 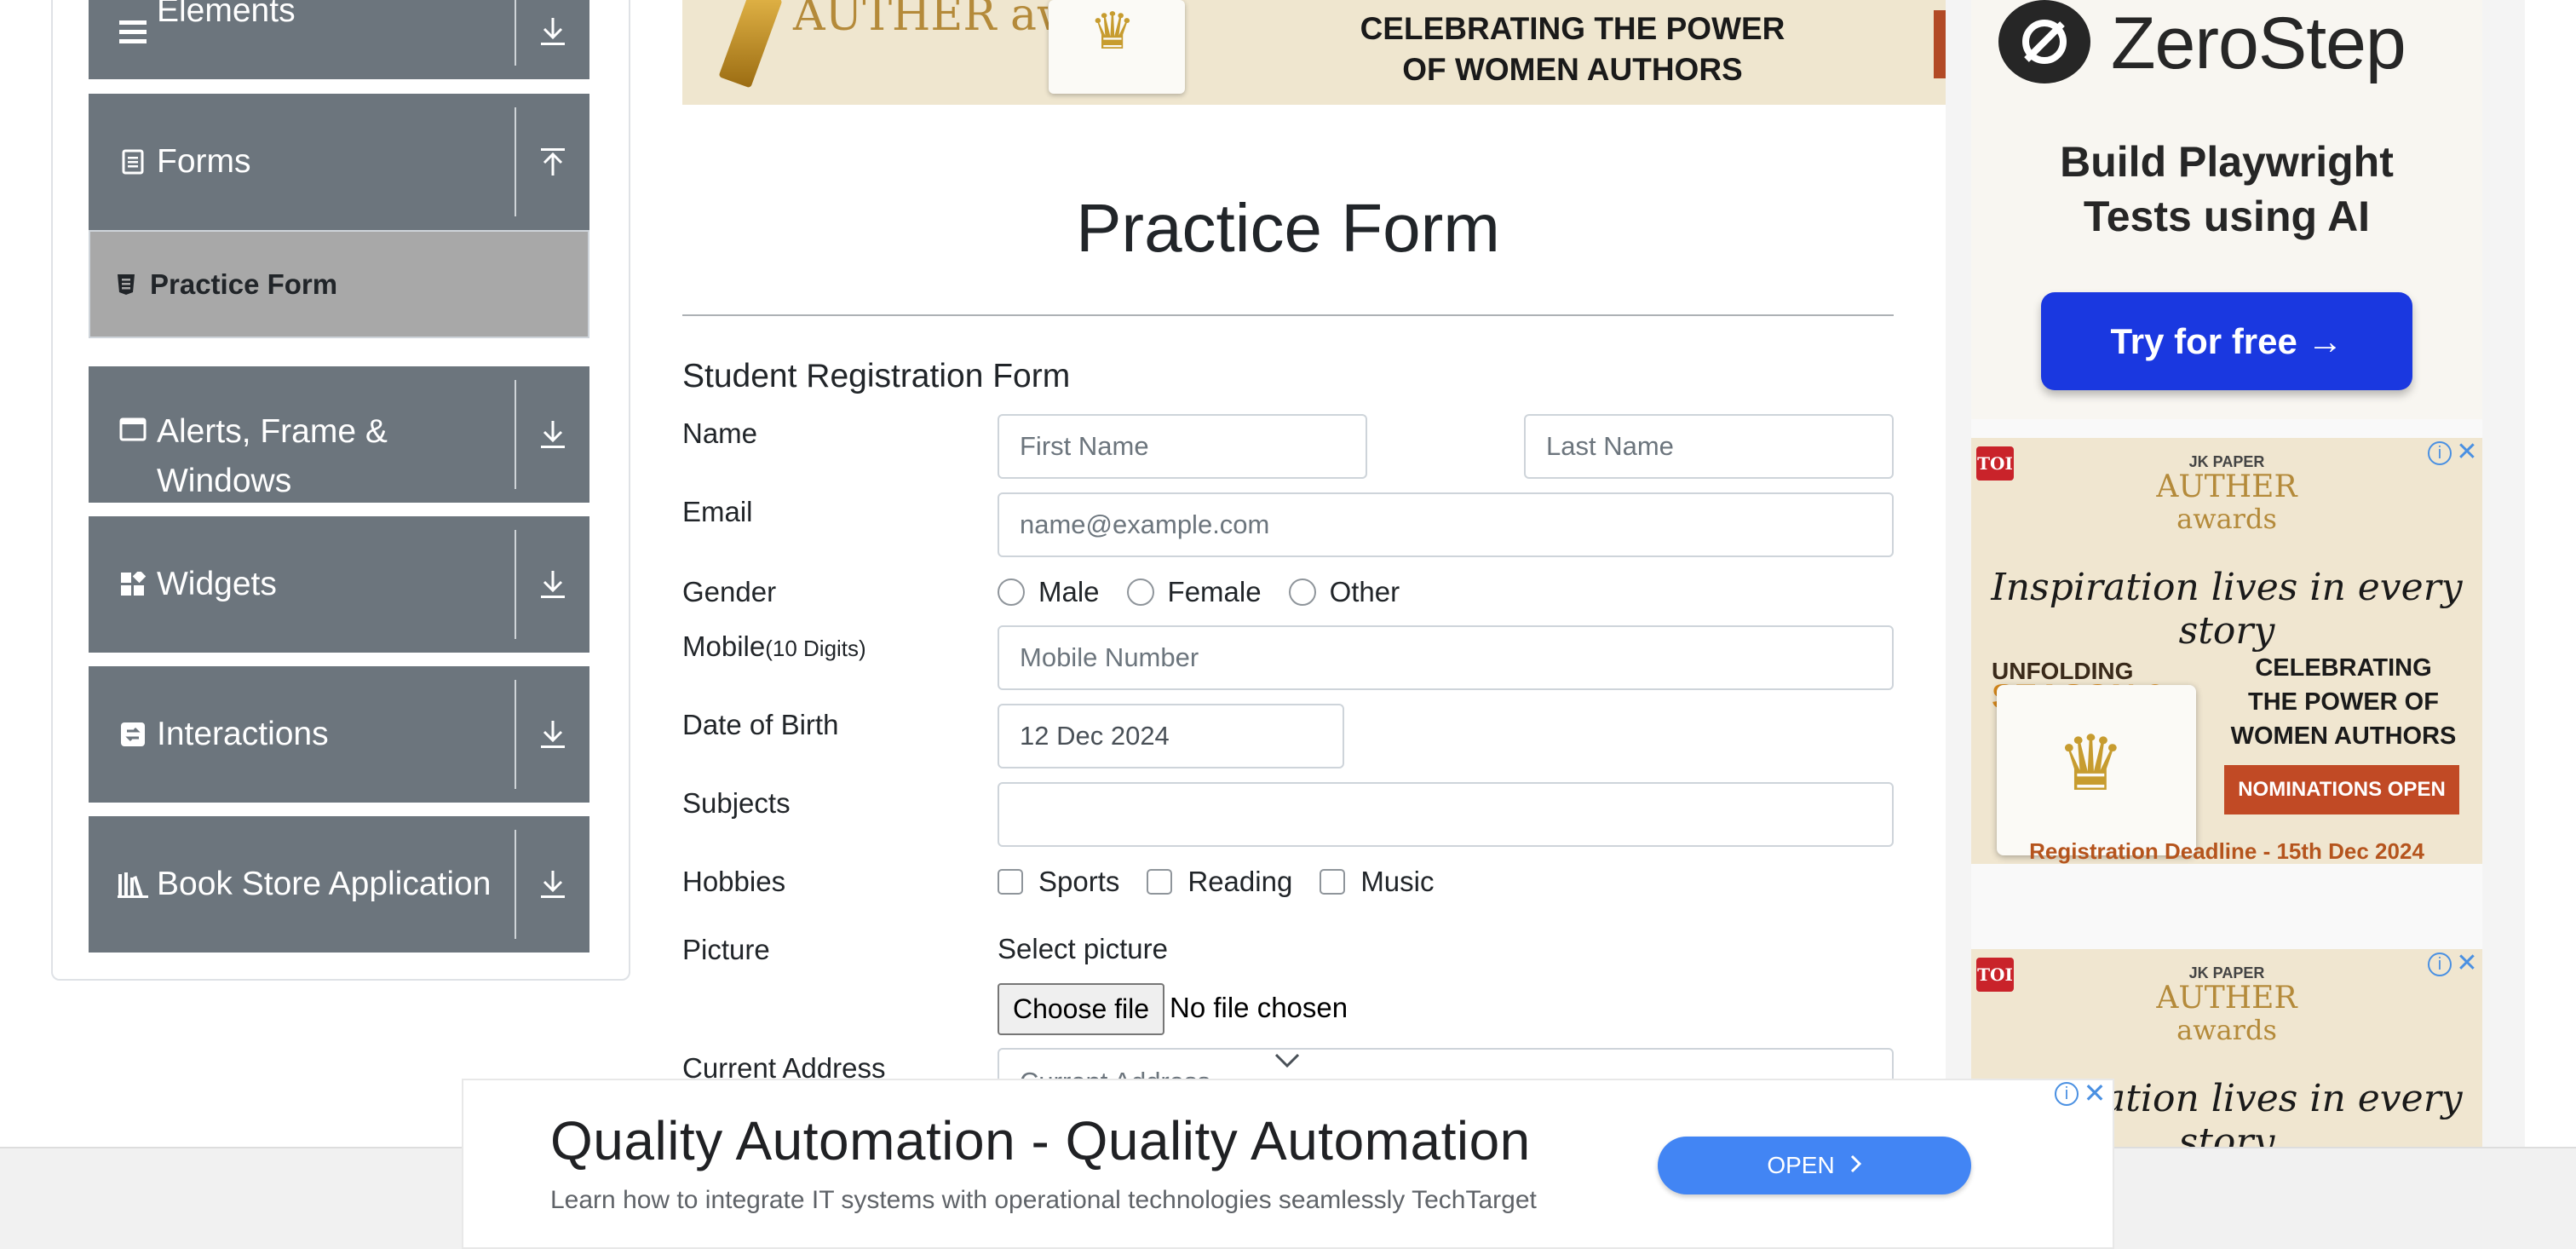 What do you see at coordinates (1040, 1140) in the screenshot?
I see `ad-title: Quality Automation - Quality Automation` at bounding box center [1040, 1140].